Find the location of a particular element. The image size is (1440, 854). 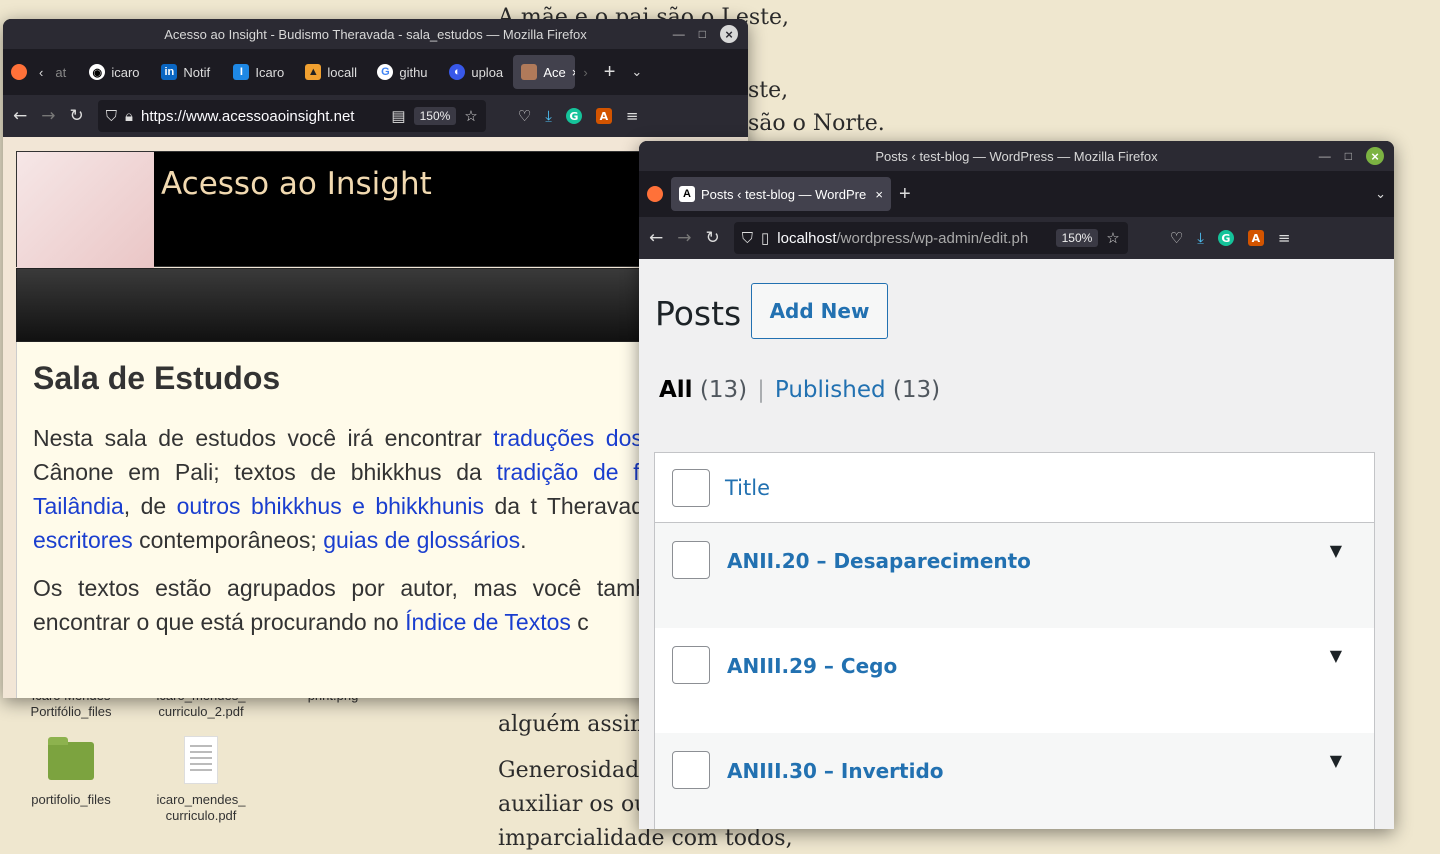

reader-view-icon: ▤ is located at coordinates (398, 116).